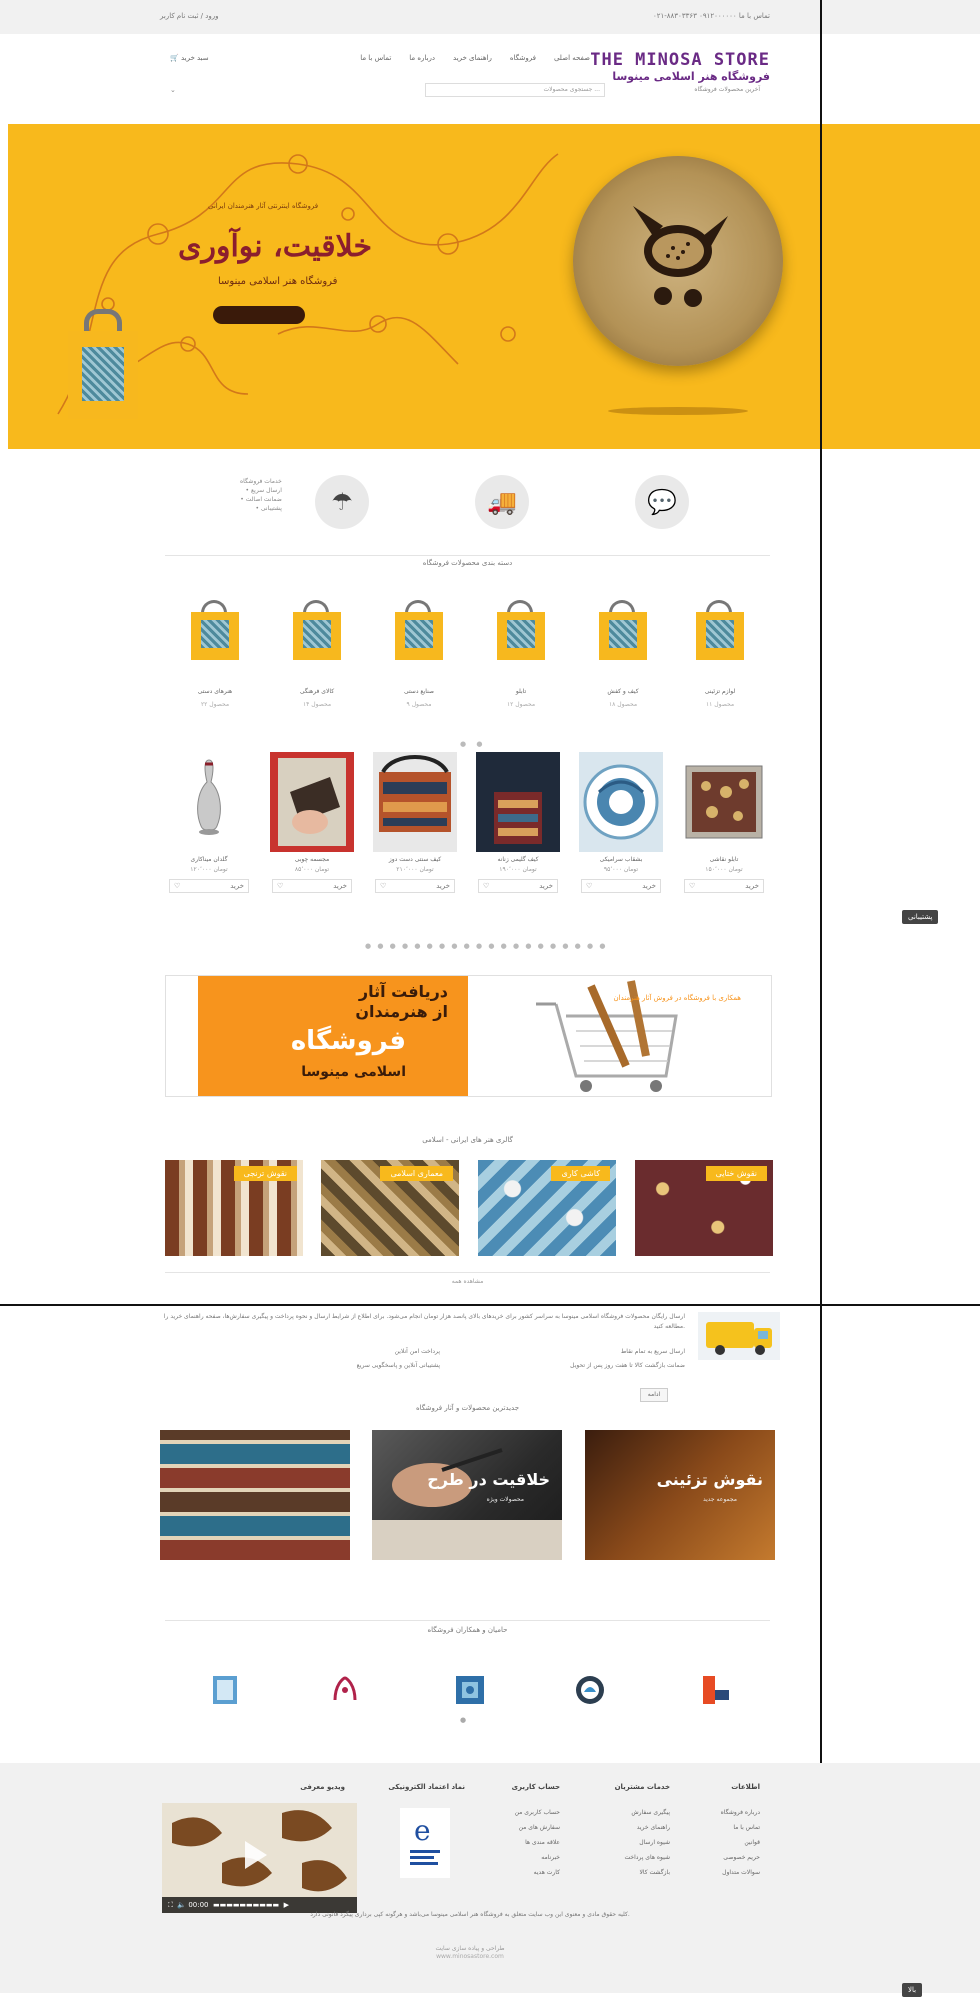 This screenshot has width=980, height=1997. What do you see at coordinates (642, 1812) in the screenshot?
I see `footer-link: پیگیری سفارش` at bounding box center [642, 1812].